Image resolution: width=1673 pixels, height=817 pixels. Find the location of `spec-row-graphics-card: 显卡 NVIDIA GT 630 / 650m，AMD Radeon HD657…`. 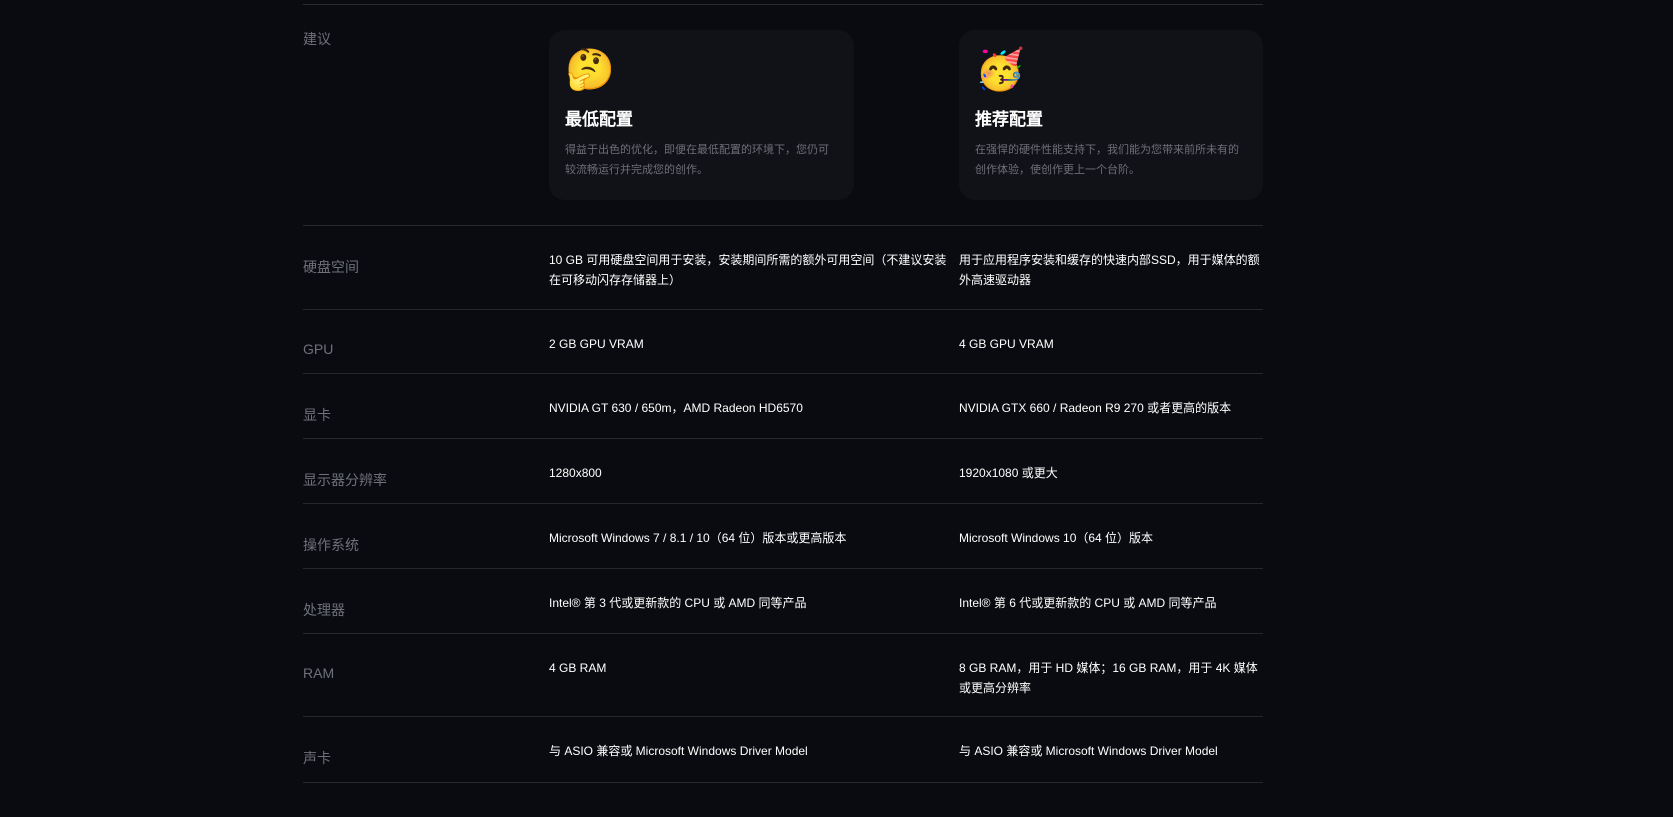

spec-row-graphics-card: 显卡 NVIDIA GT 630 / 650m，AMD Radeon HD657… is located at coordinates (783, 406).